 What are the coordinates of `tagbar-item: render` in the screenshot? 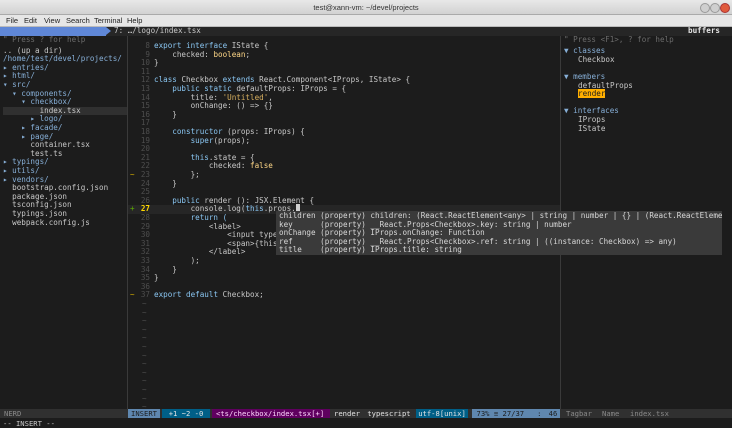 It's located at (592, 94).